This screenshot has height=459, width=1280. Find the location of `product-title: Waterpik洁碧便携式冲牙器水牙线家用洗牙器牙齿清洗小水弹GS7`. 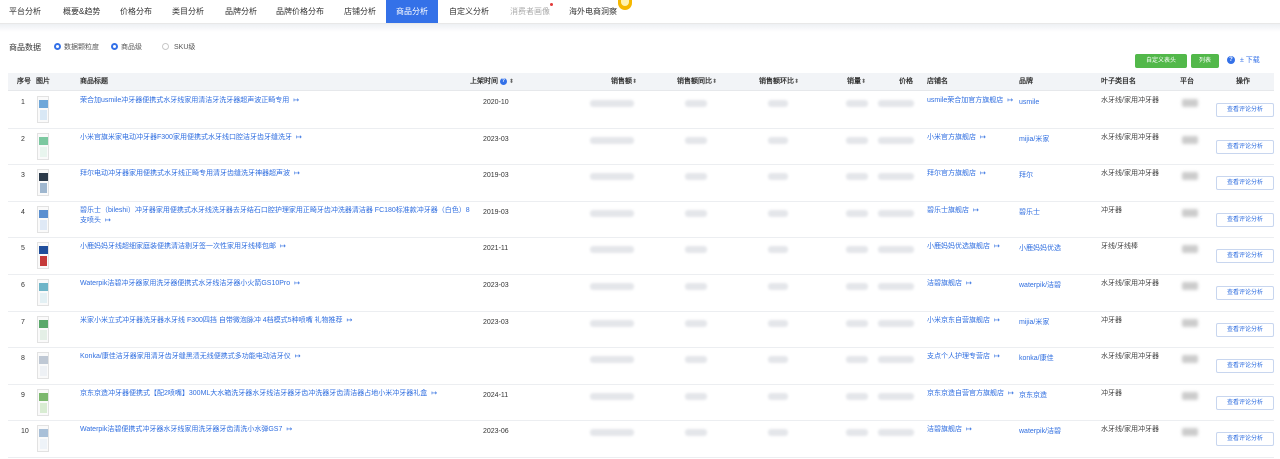

product-title: Waterpik洁碧便携式冲牙器水牙线家用洗牙器牙齿清洗小水弹GS7 is located at coordinates (181, 429).